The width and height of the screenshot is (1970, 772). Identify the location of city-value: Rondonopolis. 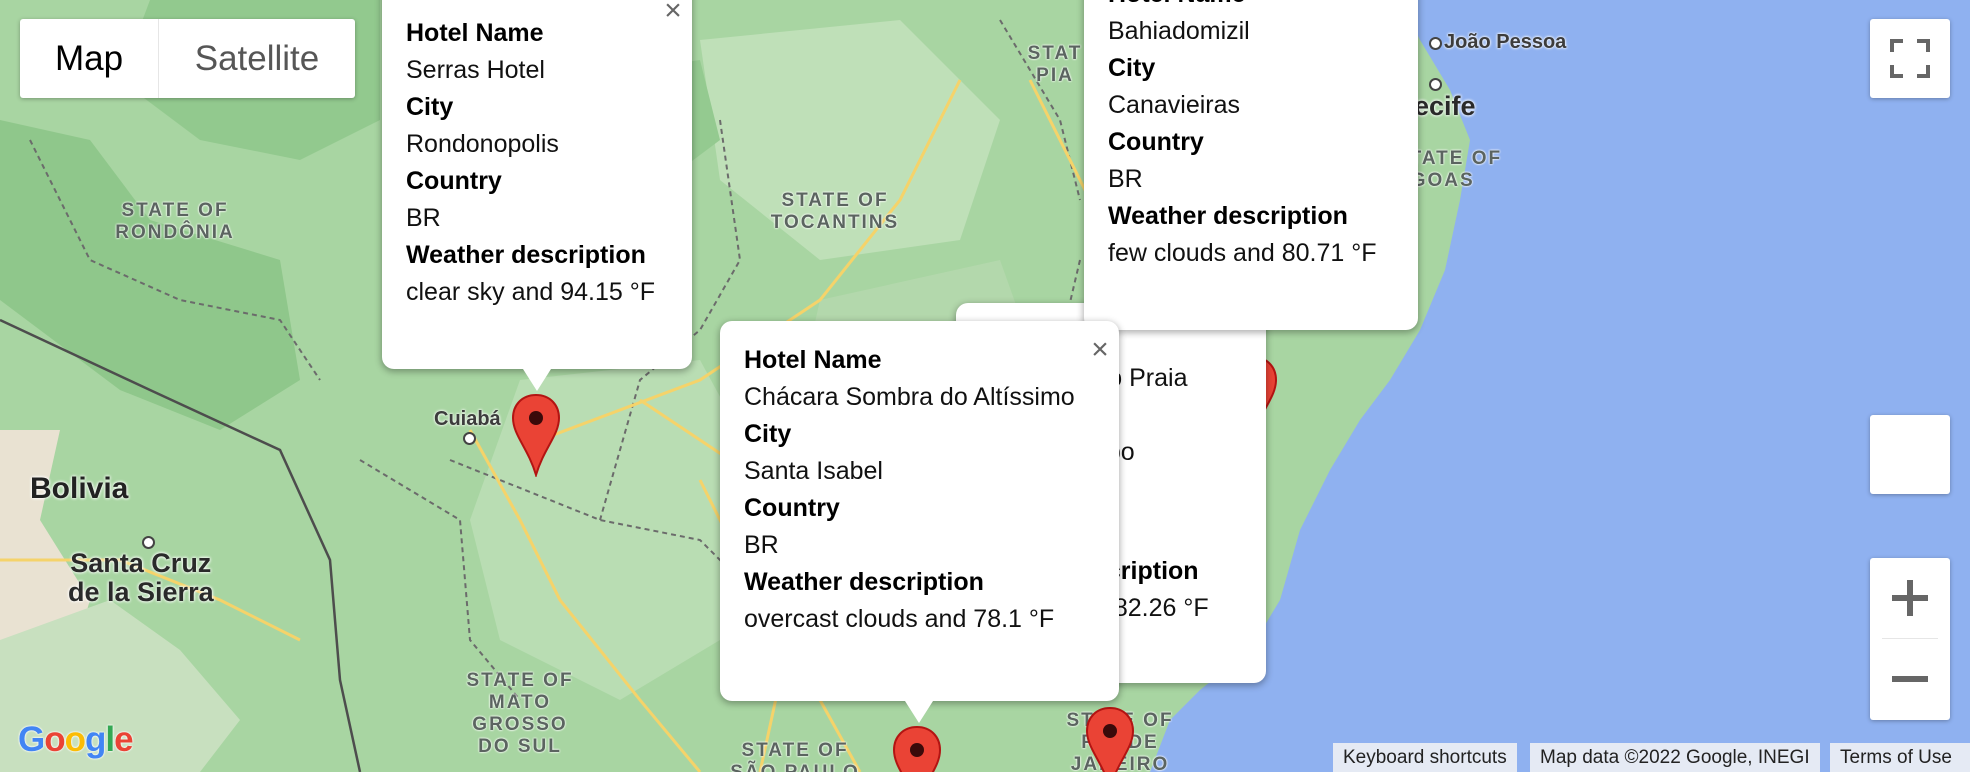
(482, 144).